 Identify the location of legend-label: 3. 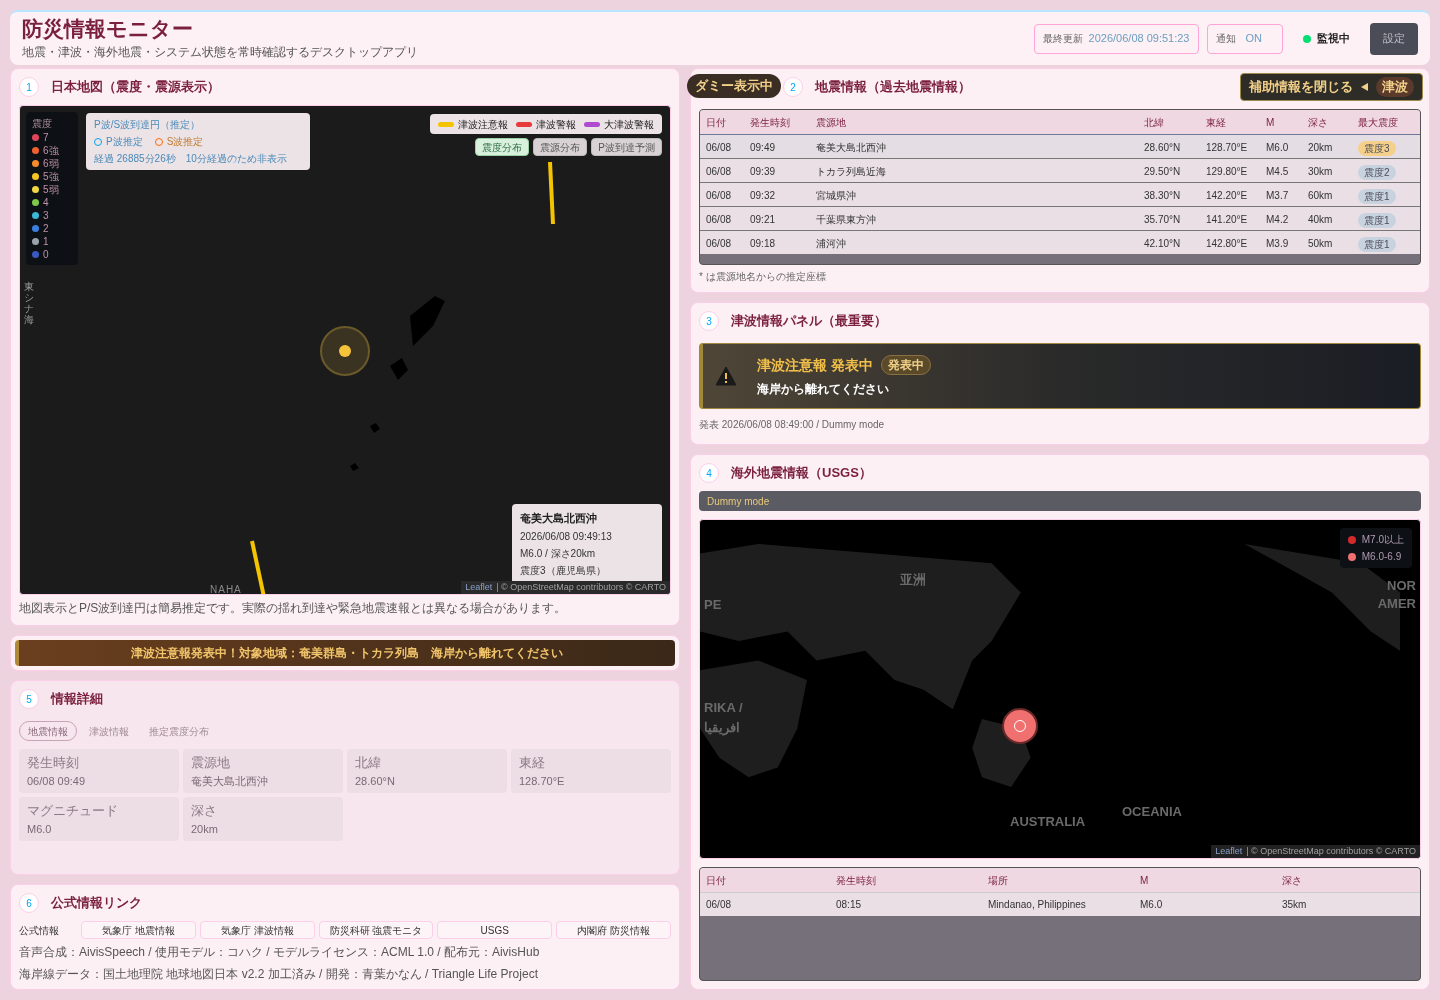
(46, 215).